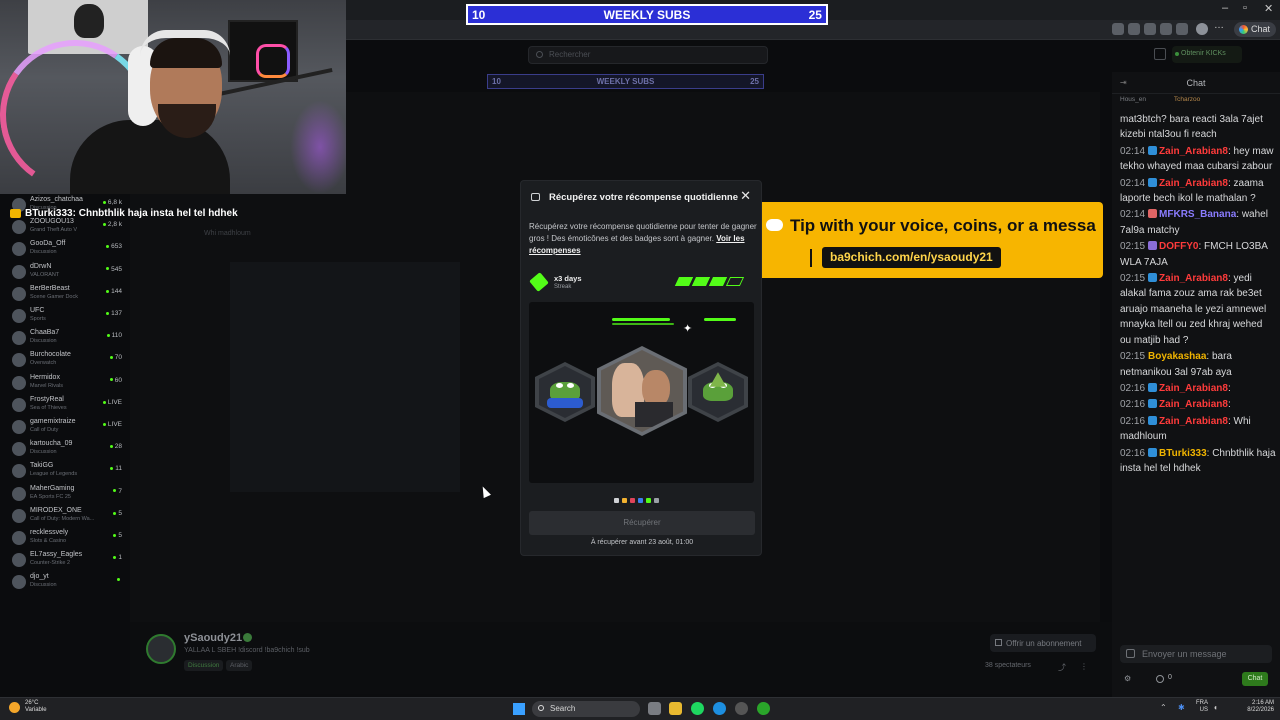  Describe the element at coordinates (67, 472) in the screenshot. I see `sidebar-channel-item: TakiGG League of Legends 11` at that location.